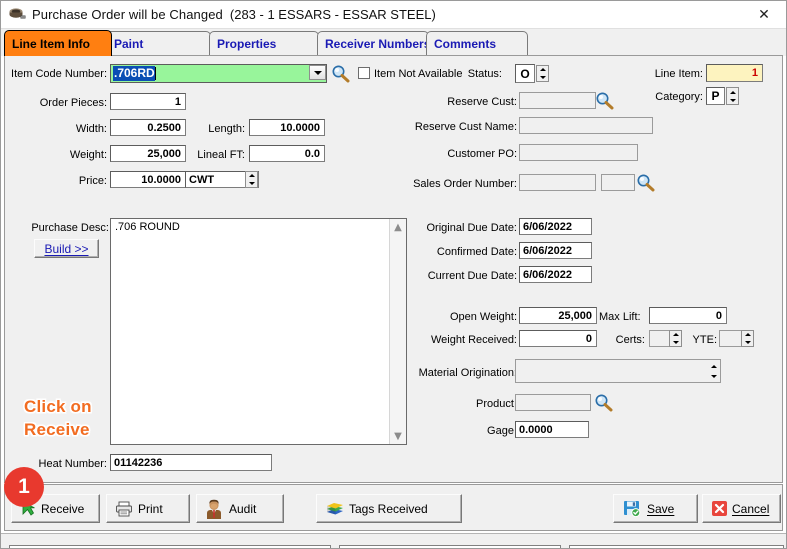 The image size is (787, 549). What do you see at coordinates (747, 338) in the screenshot?
I see `yte-stepper` at bounding box center [747, 338].